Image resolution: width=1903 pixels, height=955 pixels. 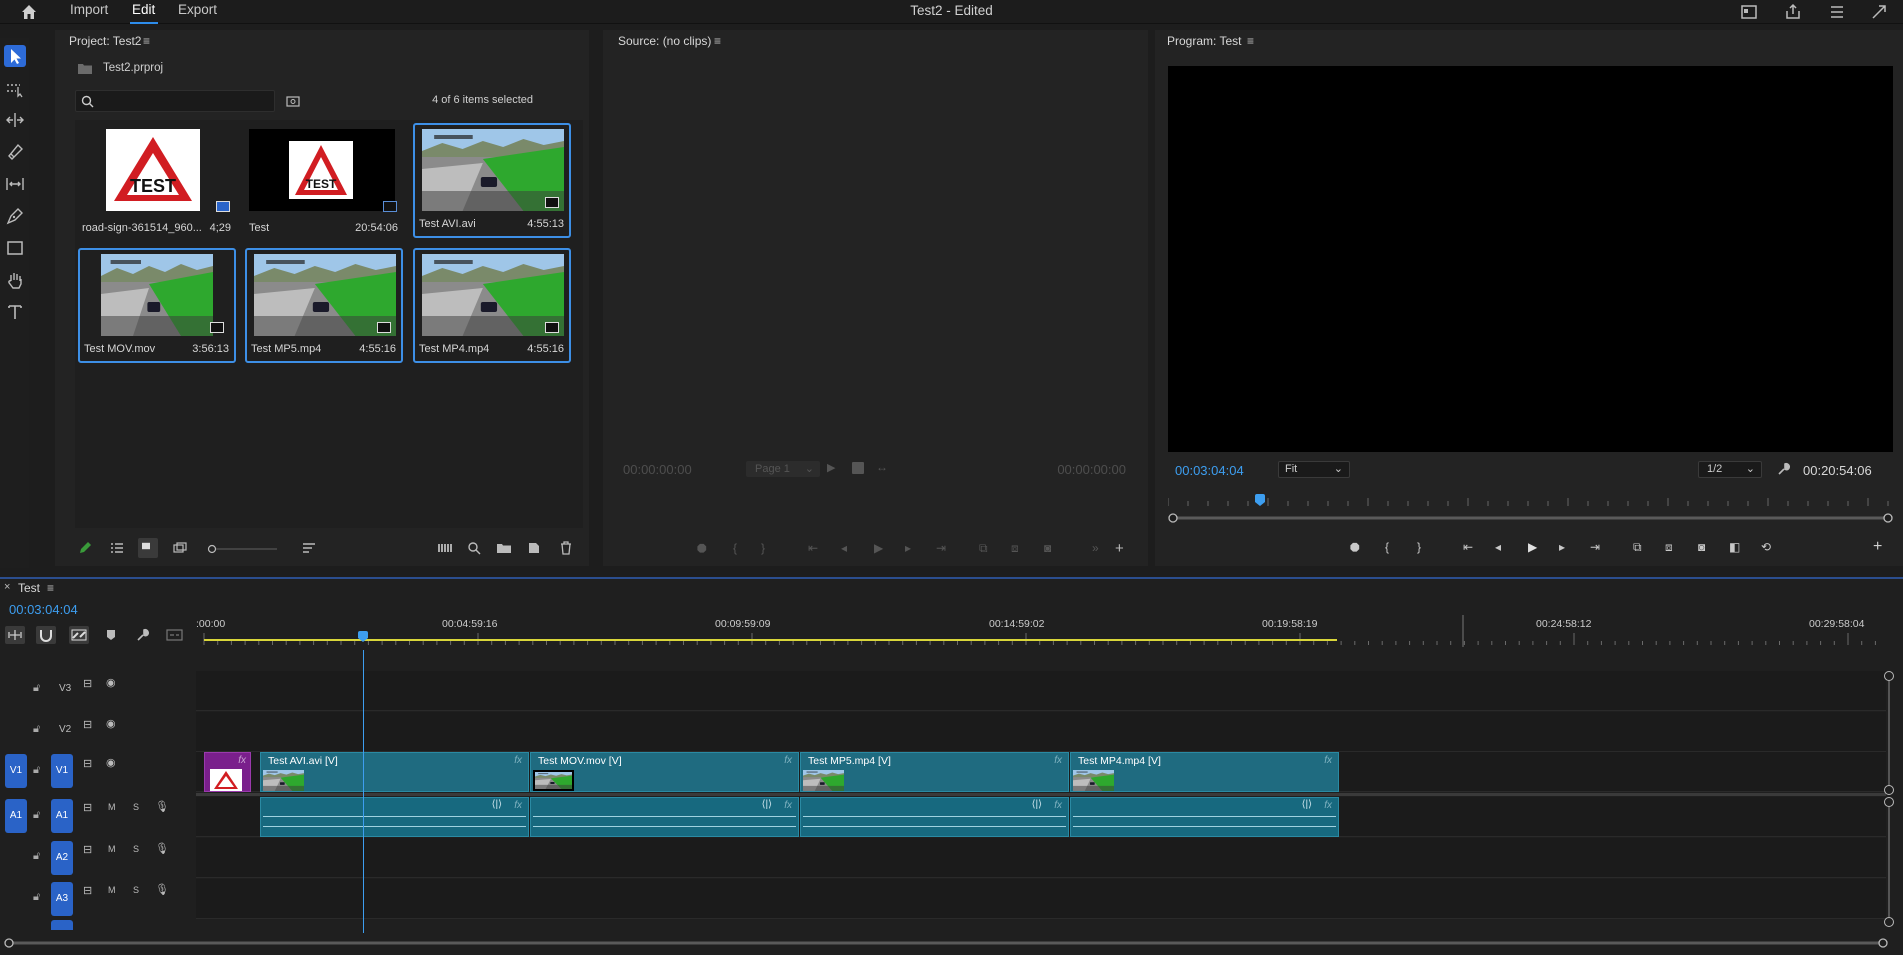 What do you see at coordinates (1793, 12) in the screenshot?
I see `share-icon` at bounding box center [1793, 12].